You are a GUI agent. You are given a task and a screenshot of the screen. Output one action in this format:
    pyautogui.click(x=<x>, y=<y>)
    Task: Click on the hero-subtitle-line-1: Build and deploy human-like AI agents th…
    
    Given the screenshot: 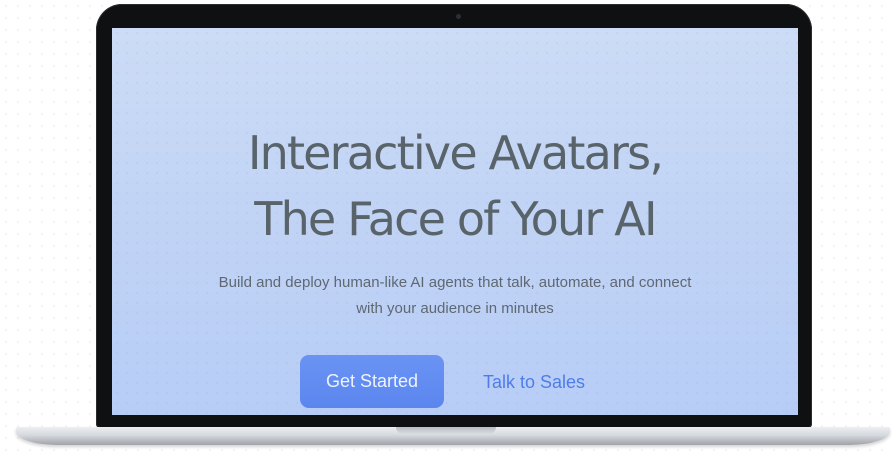 What is the action you would take?
    pyautogui.click(x=455, y=282)
    